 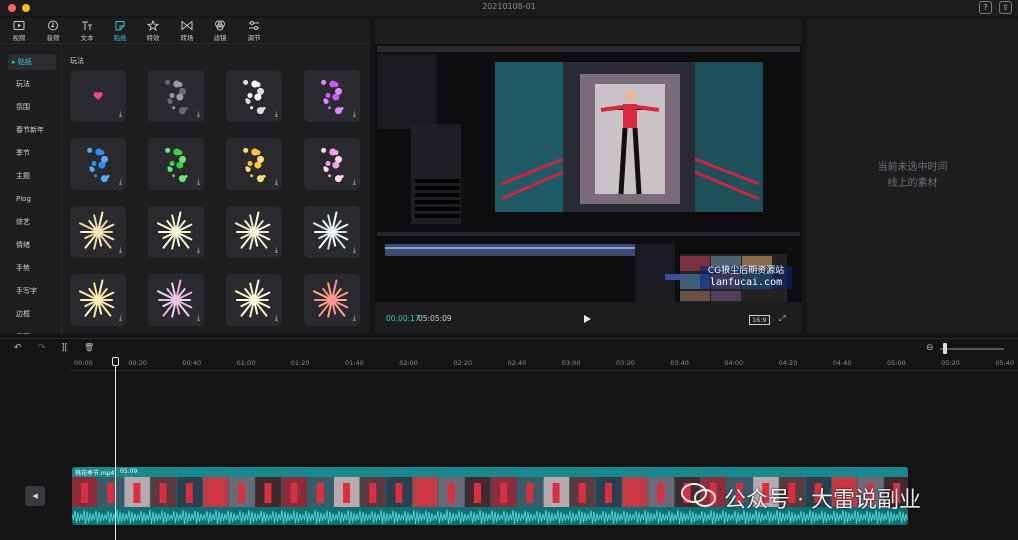 I want to click on active-category-marker: ▸, so click(x=14, y=62).